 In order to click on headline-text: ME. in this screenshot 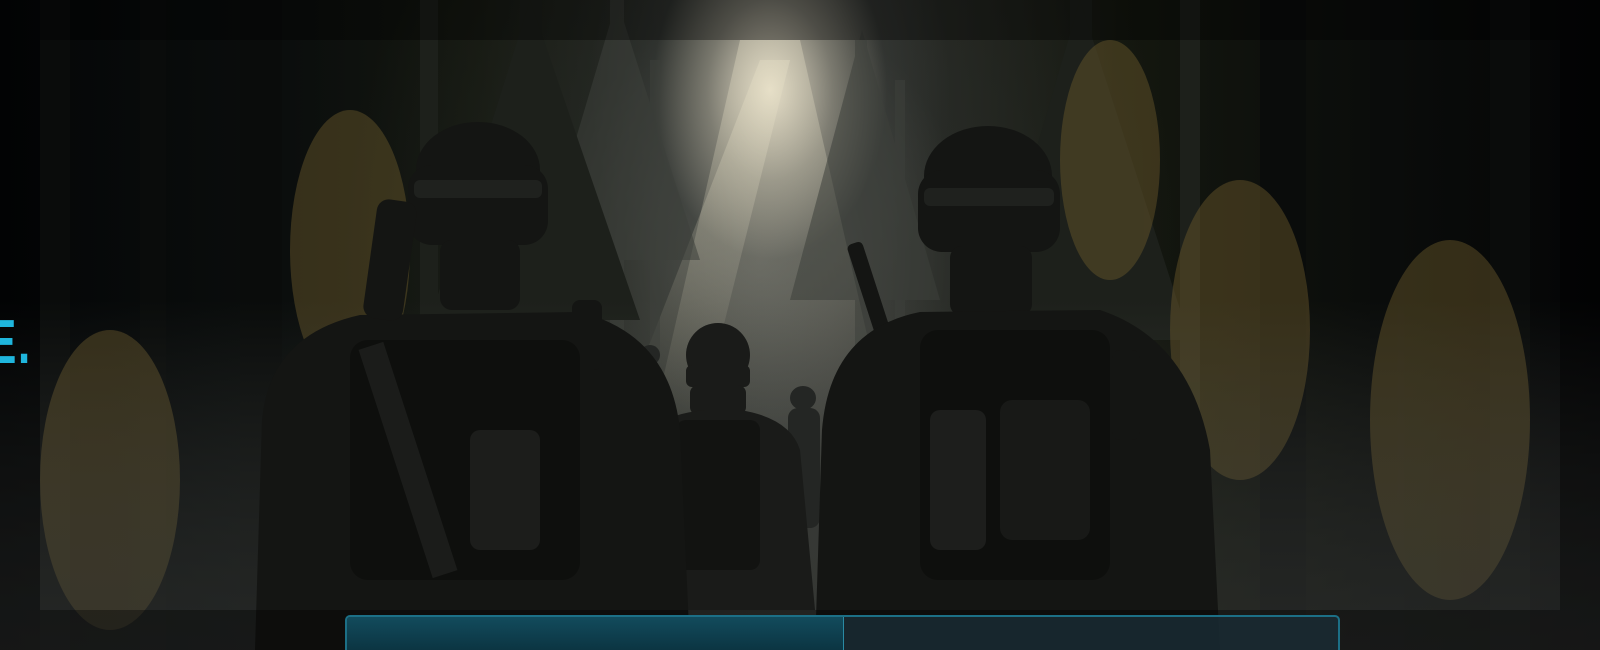, I will do `click(16, 342)`.